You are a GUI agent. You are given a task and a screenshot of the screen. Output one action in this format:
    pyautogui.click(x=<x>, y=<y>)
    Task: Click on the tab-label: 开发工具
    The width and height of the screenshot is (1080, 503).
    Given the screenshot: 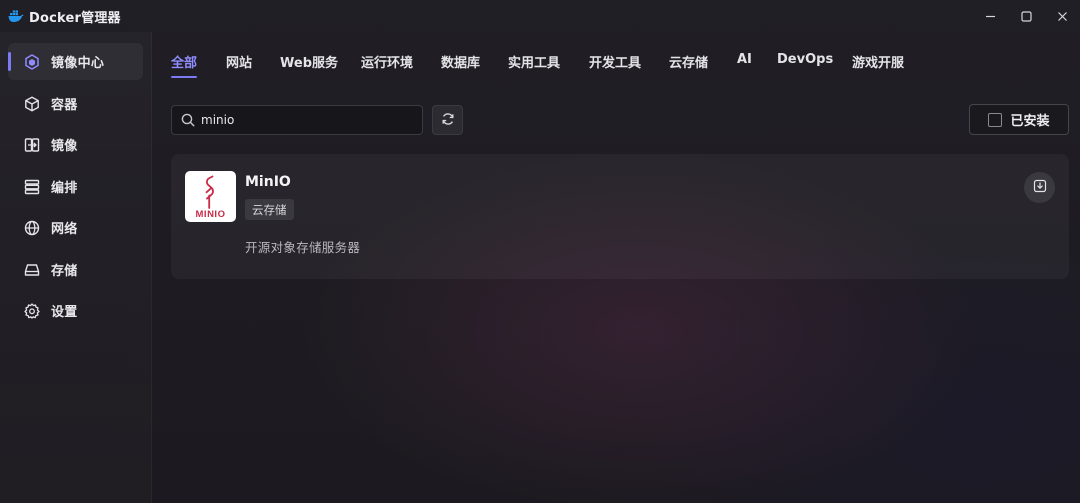 What is the action you would take?
    pyautogui.click(x=615, y=63)
    